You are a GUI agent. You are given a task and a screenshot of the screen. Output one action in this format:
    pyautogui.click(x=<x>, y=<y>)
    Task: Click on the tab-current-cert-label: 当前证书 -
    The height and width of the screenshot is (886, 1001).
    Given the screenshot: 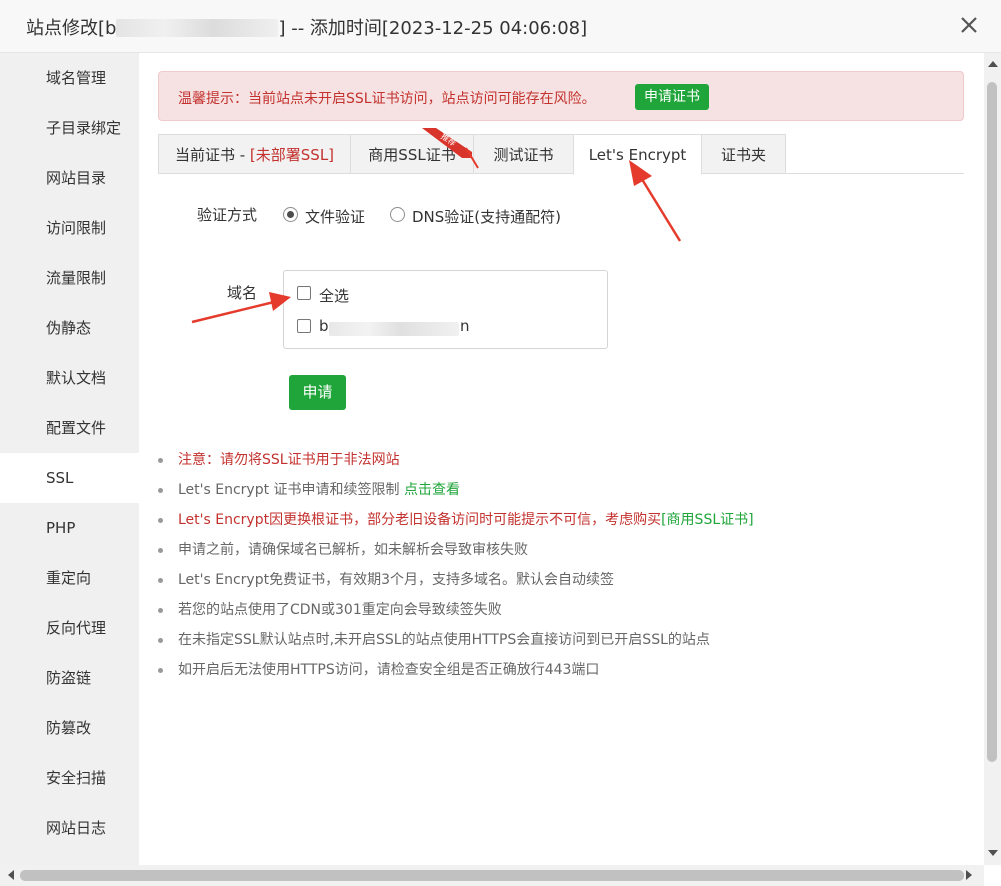 What is the action you would take?
    pyautogui.click(x=212, y=155)
    